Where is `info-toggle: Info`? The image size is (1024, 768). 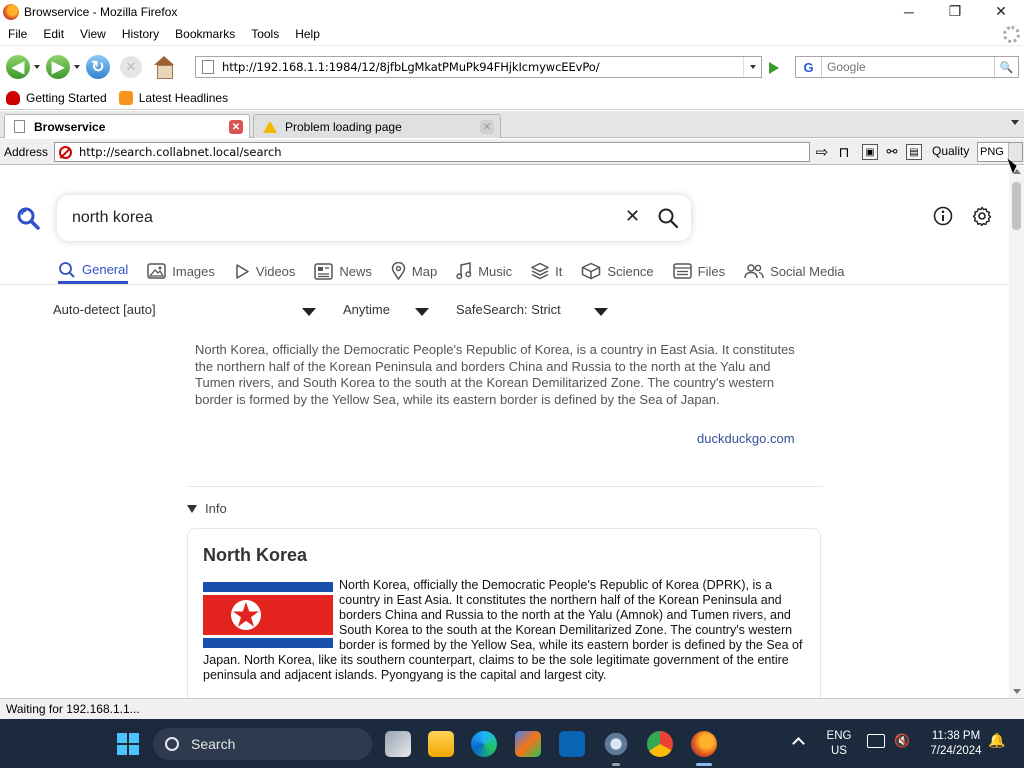
info-toggle: Info is located at coordinates (207, 508).